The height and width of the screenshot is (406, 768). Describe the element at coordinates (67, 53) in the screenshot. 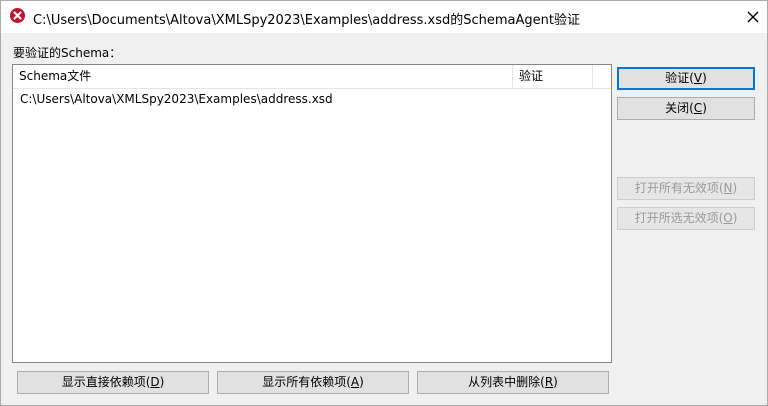

I see `schemas-to-validate-label: 要验证的Schema：` at that location.